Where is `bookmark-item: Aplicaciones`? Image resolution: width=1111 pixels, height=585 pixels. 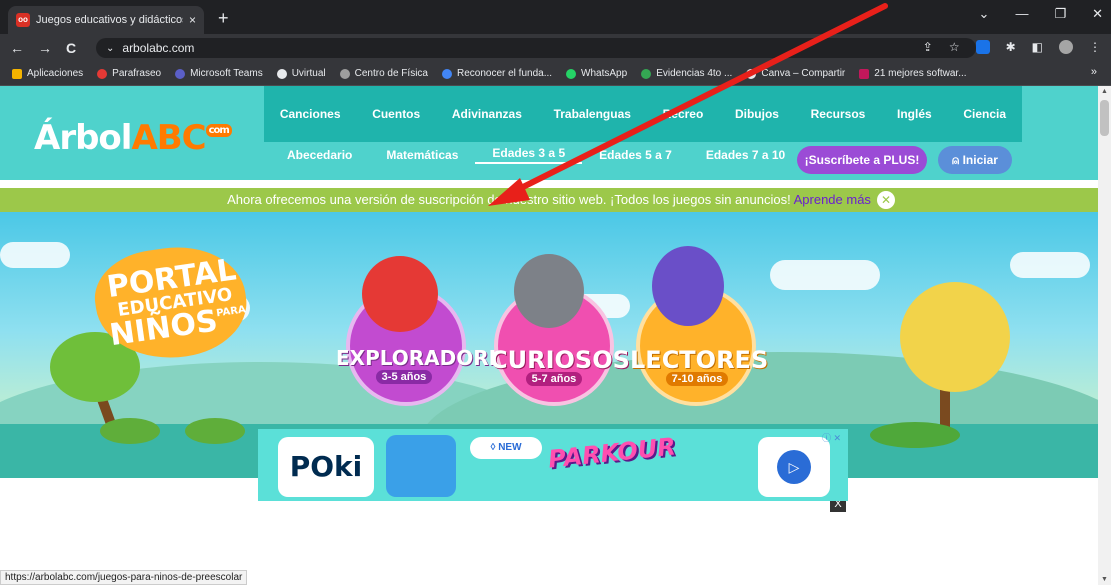 bookmark-item: Aplicaciones is located at coordinates (47, 73).